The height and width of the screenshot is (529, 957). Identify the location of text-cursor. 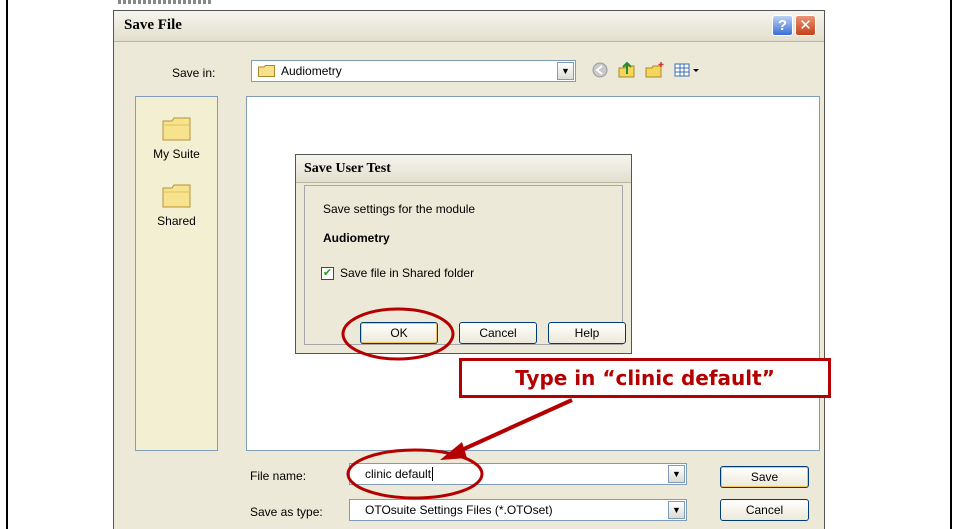
(433, 474).